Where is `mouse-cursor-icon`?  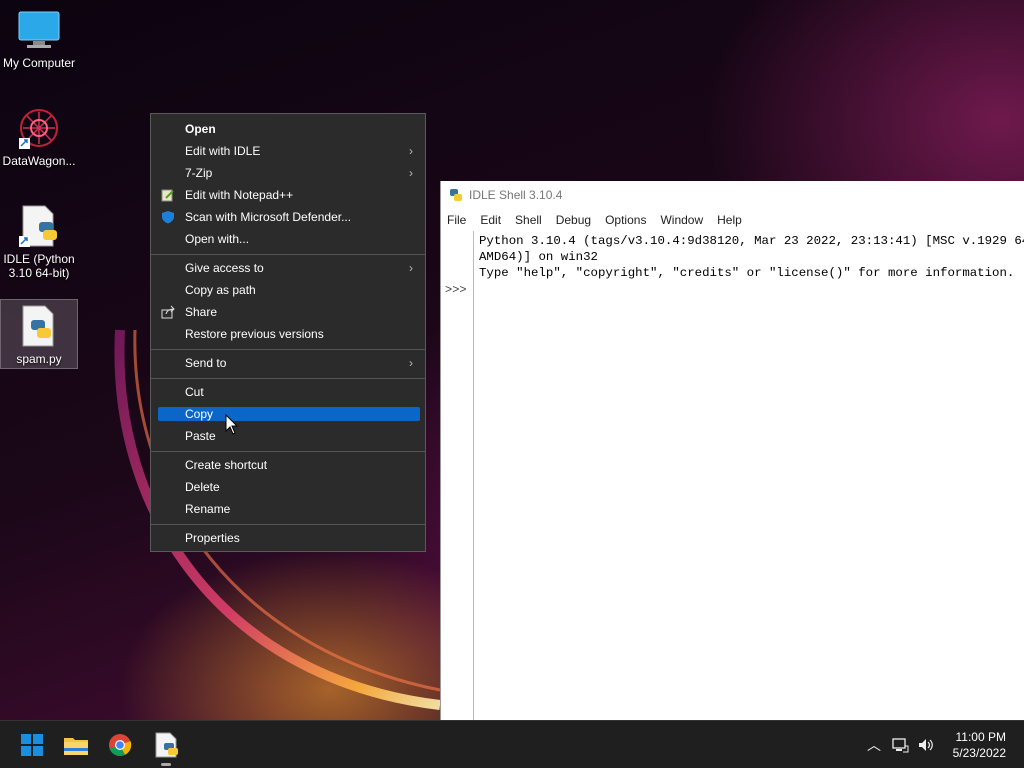 mouse-cursor-icon is located at coordinates (232, 424).